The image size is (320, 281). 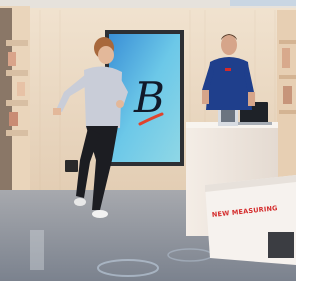 I want to click on left-shelves, so click(x=15, y=106).